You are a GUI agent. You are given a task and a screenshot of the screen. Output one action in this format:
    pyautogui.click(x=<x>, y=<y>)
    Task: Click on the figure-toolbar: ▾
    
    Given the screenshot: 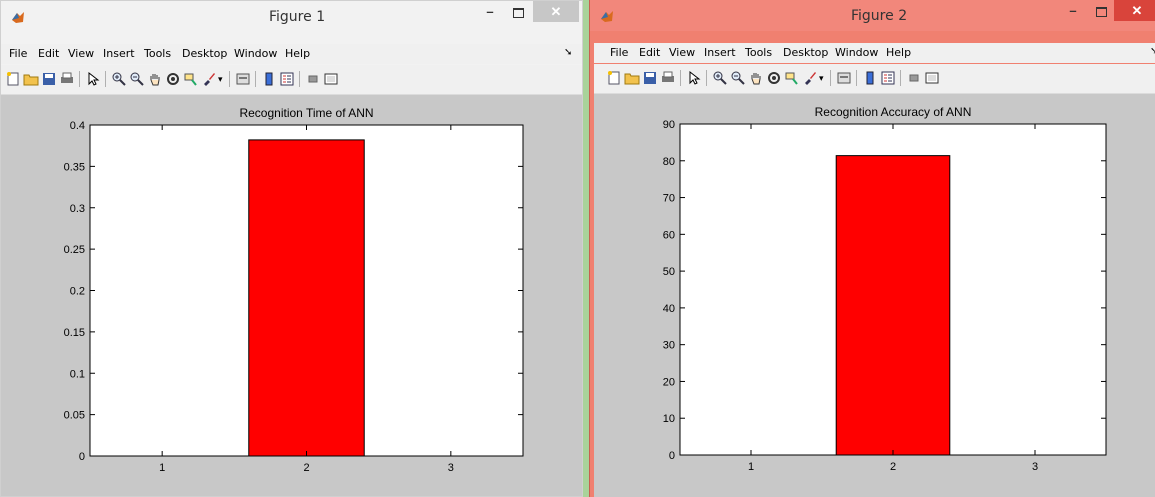 What is the action you would take?
    pyautogui.click(x=874, y=79)
    